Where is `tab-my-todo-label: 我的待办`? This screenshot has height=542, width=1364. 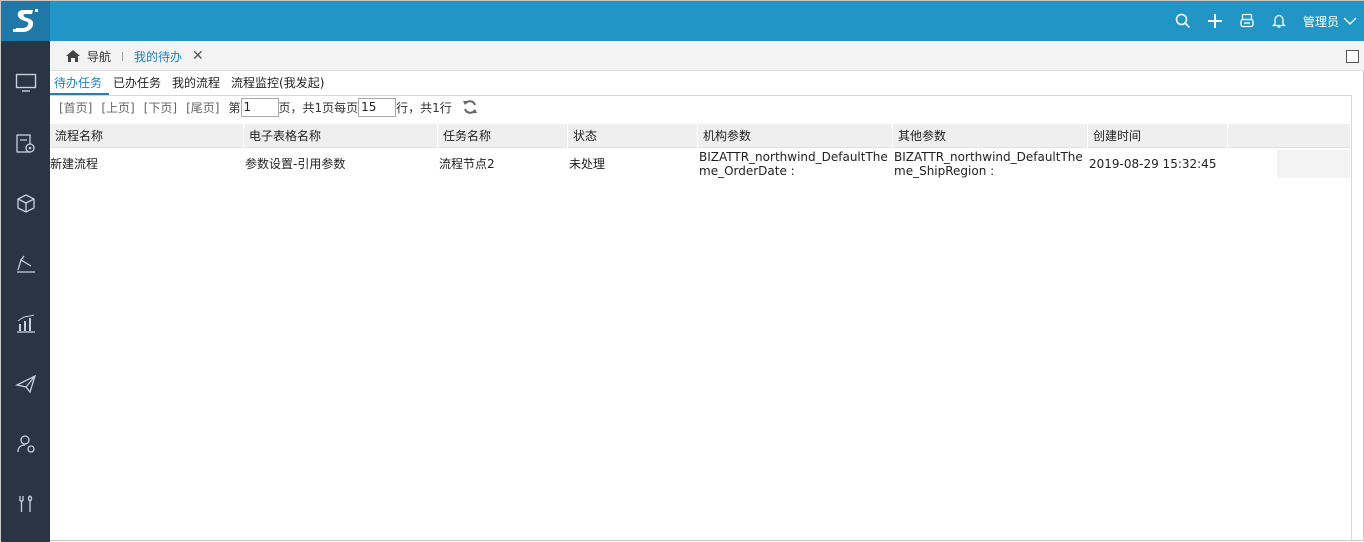
tab-my-todo-label: 我的待办 is located at coordinates (158, 56).